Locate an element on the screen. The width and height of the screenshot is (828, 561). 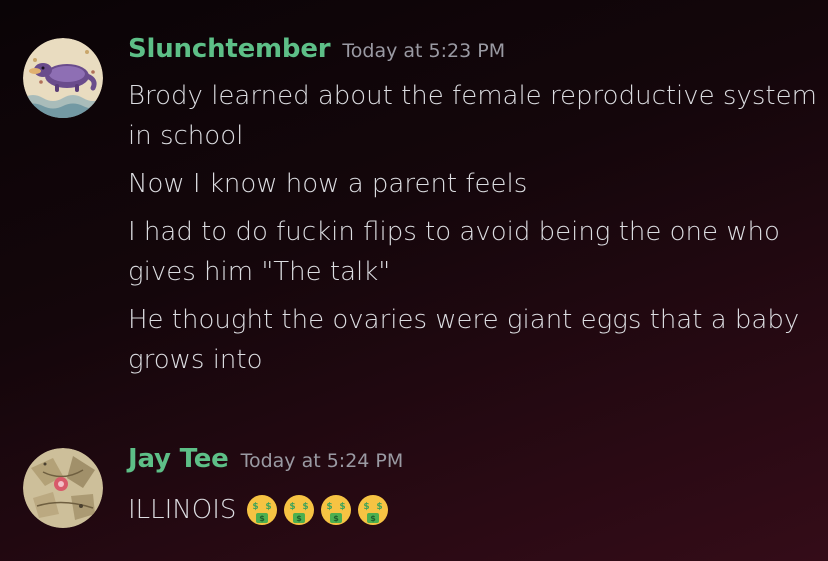
message-header: Jay Tee Today at 5:24 PM is located at coordinates (265, 459).